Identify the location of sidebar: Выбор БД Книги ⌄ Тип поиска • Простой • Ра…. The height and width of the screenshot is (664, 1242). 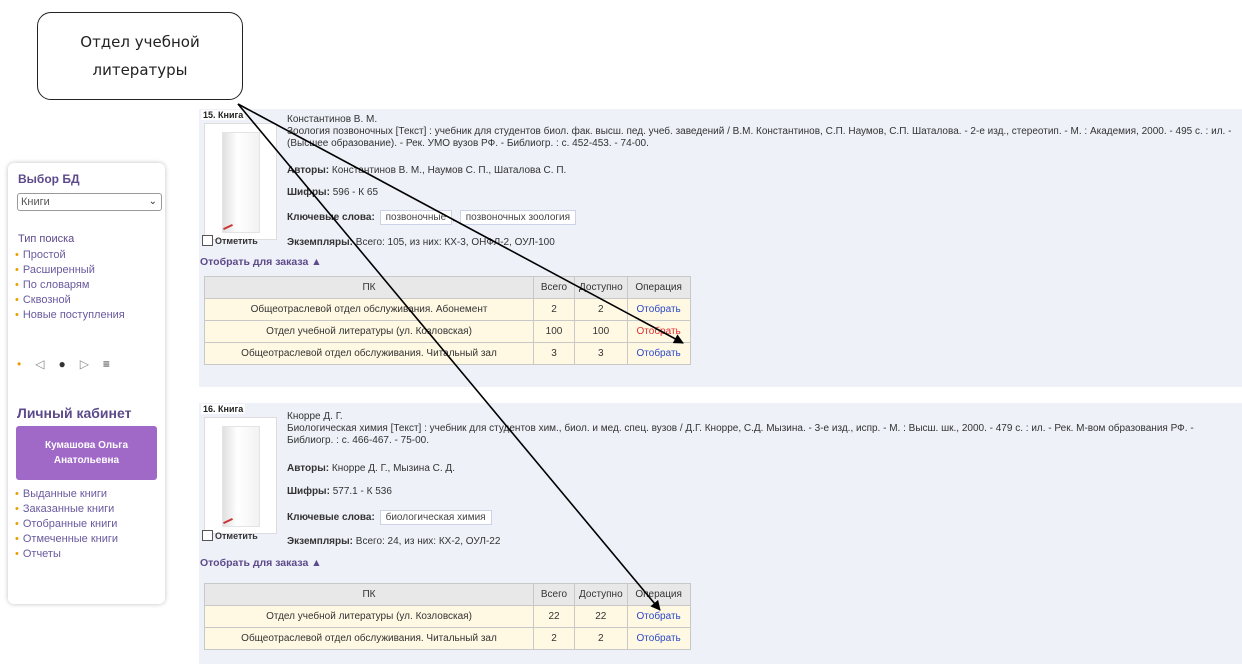
(86, 383).